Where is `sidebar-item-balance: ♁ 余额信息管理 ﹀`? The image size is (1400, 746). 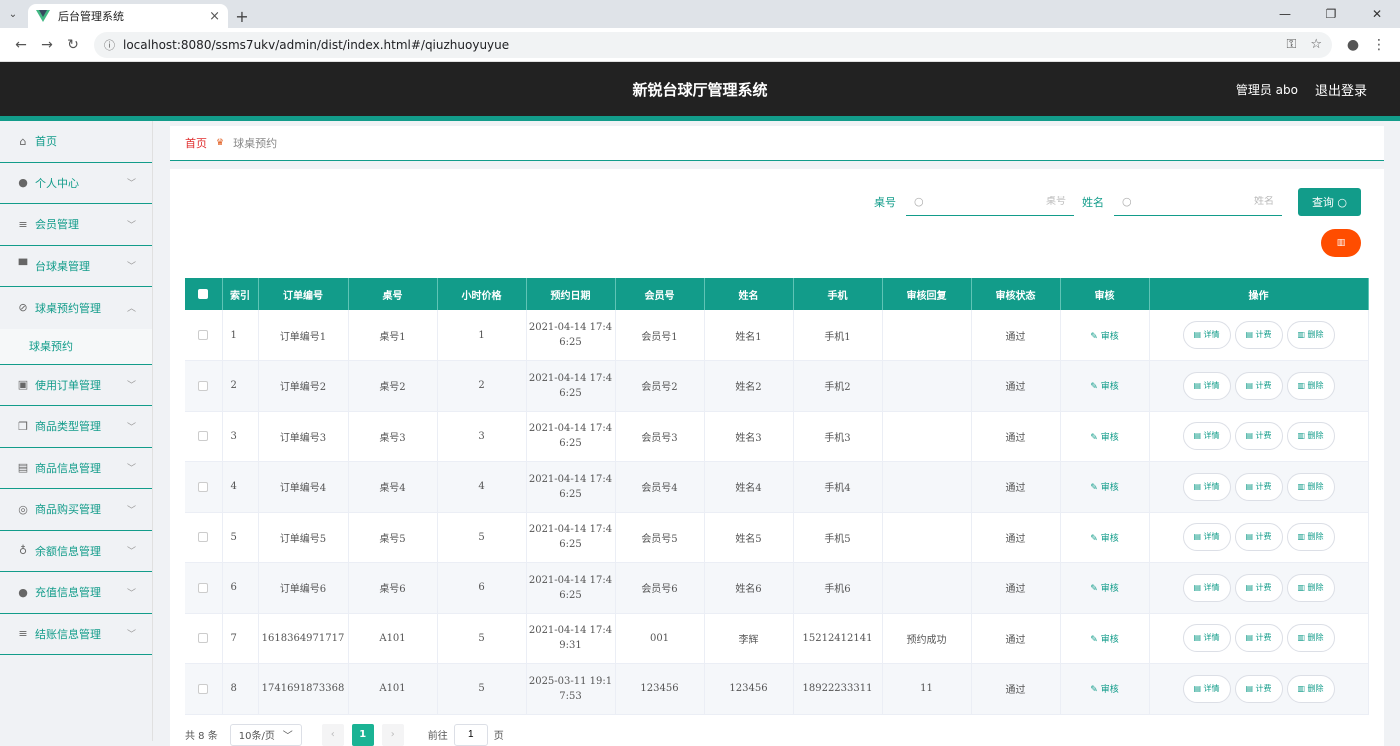 sidebar-item-balance: ♁ 余额信息管理 ﹀ is located at coordinates (76, 551).